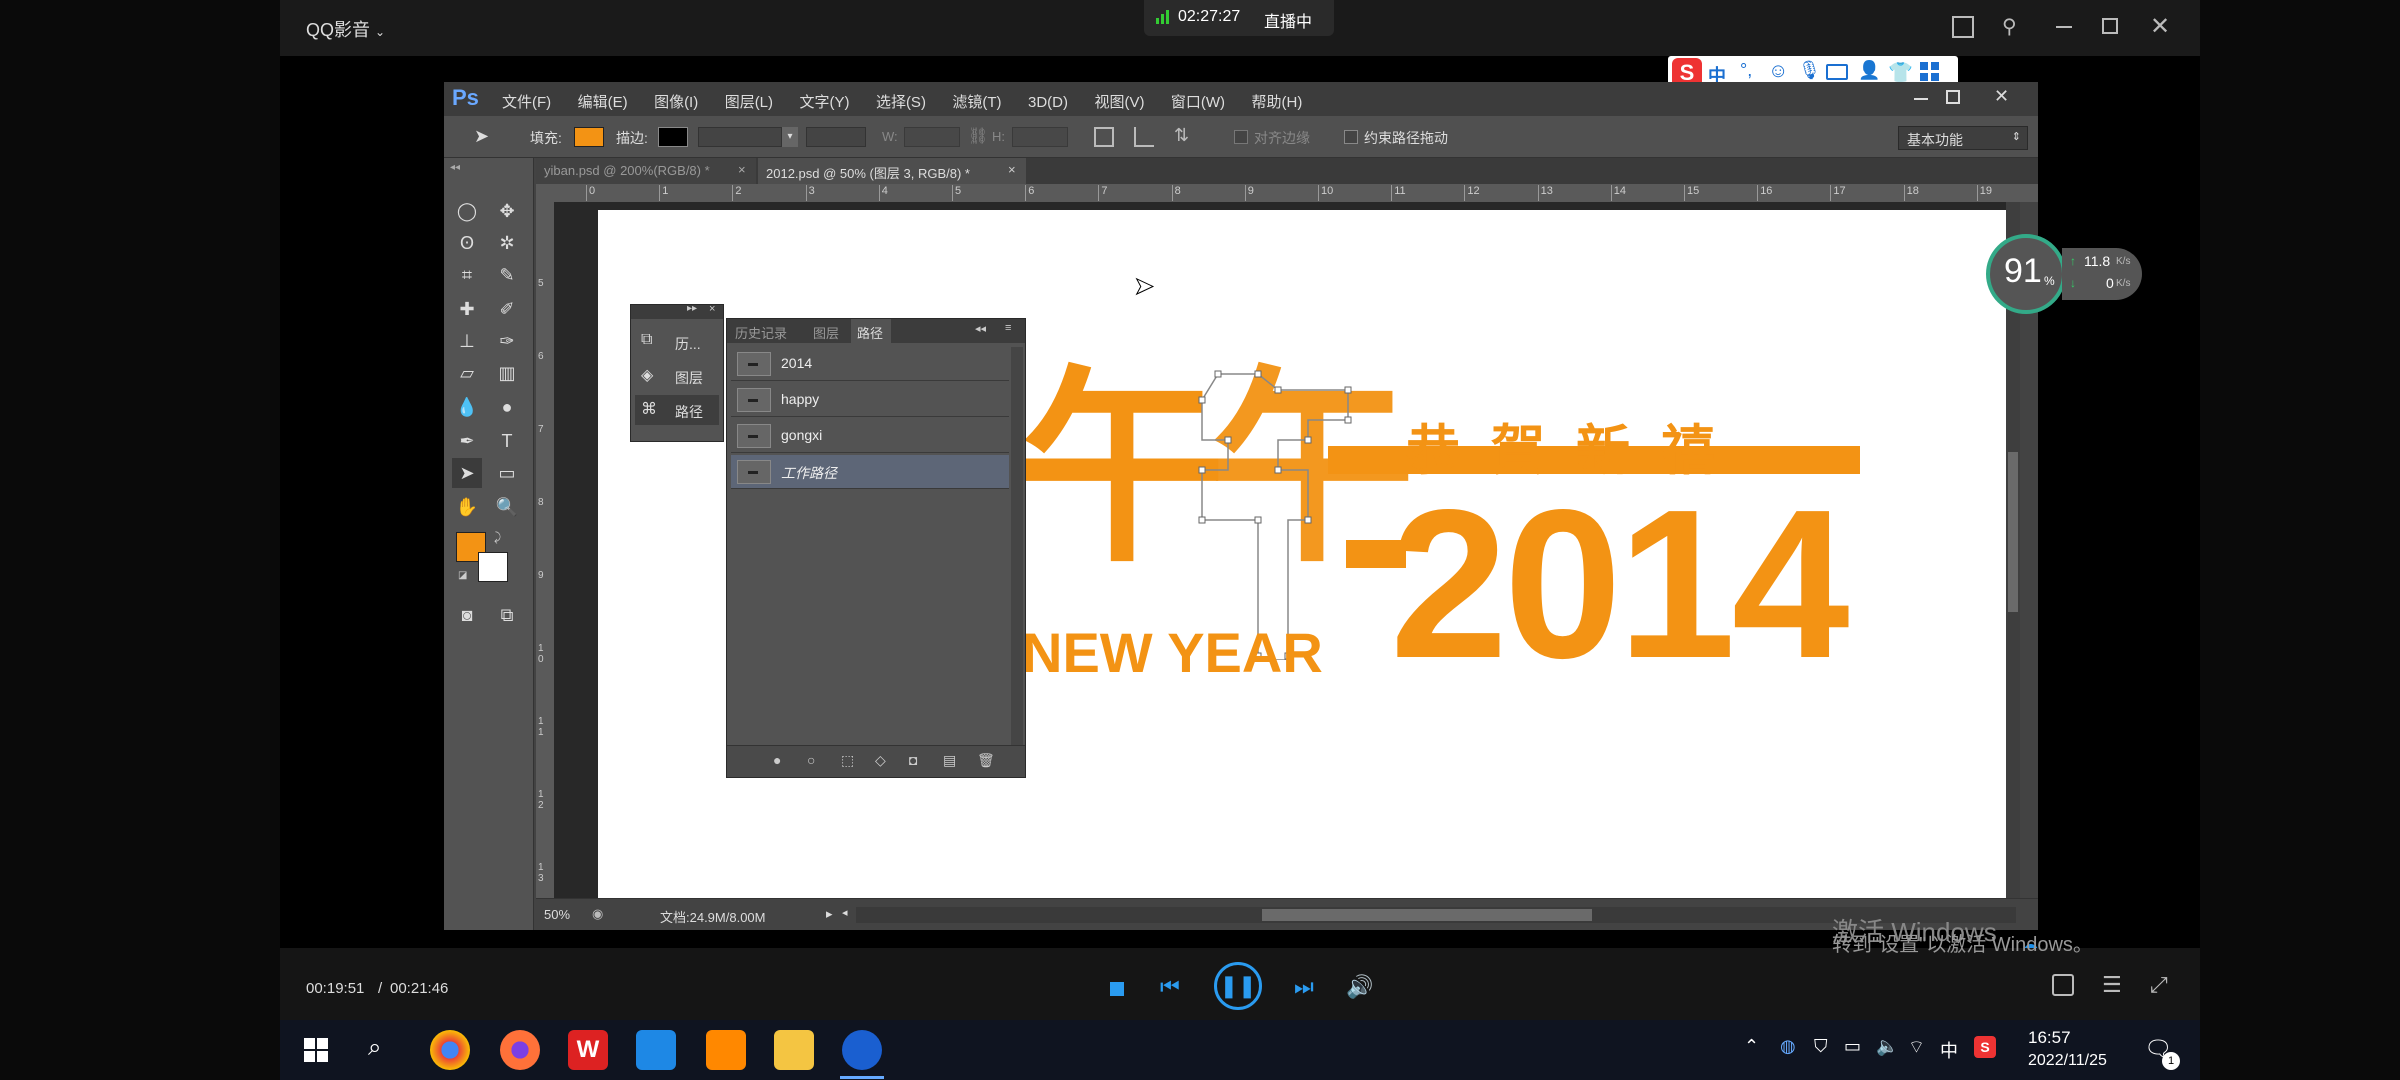  I want to click on next-icon: ⏭, so click(1304, 987).